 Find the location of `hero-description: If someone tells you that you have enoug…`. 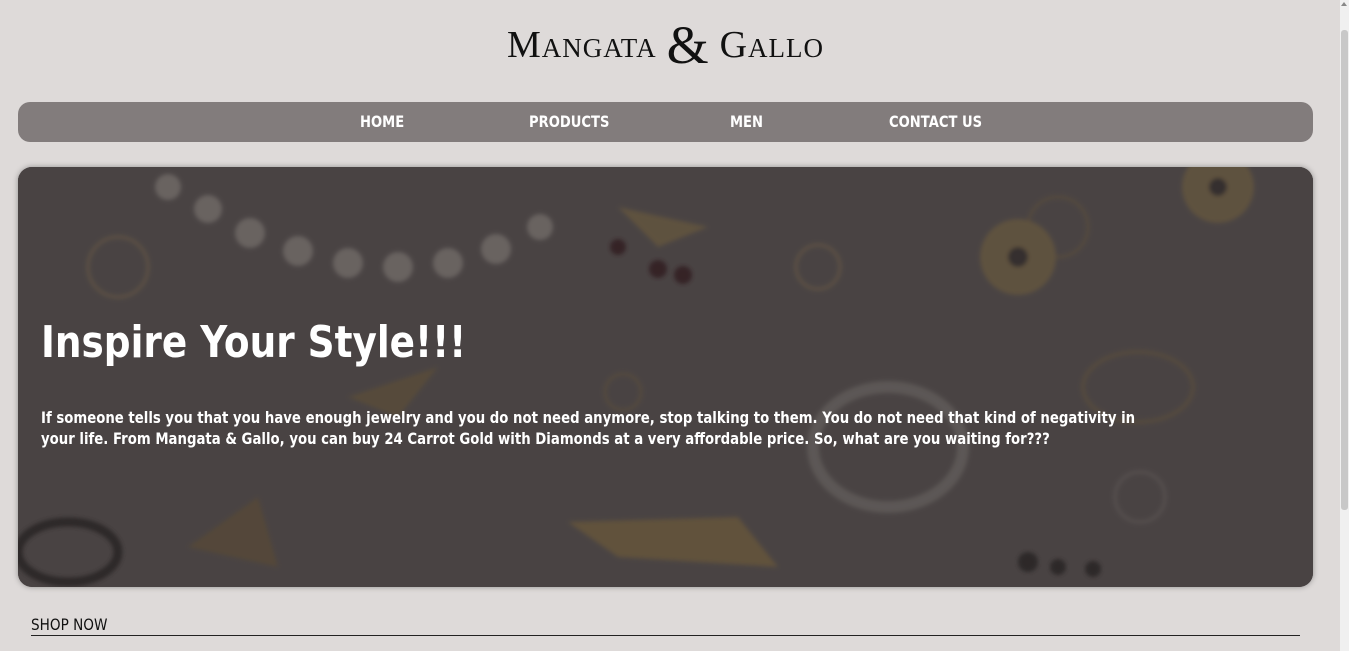

hero-description: If someone tells you that you have enoug… is located at coordinates (588, 428).